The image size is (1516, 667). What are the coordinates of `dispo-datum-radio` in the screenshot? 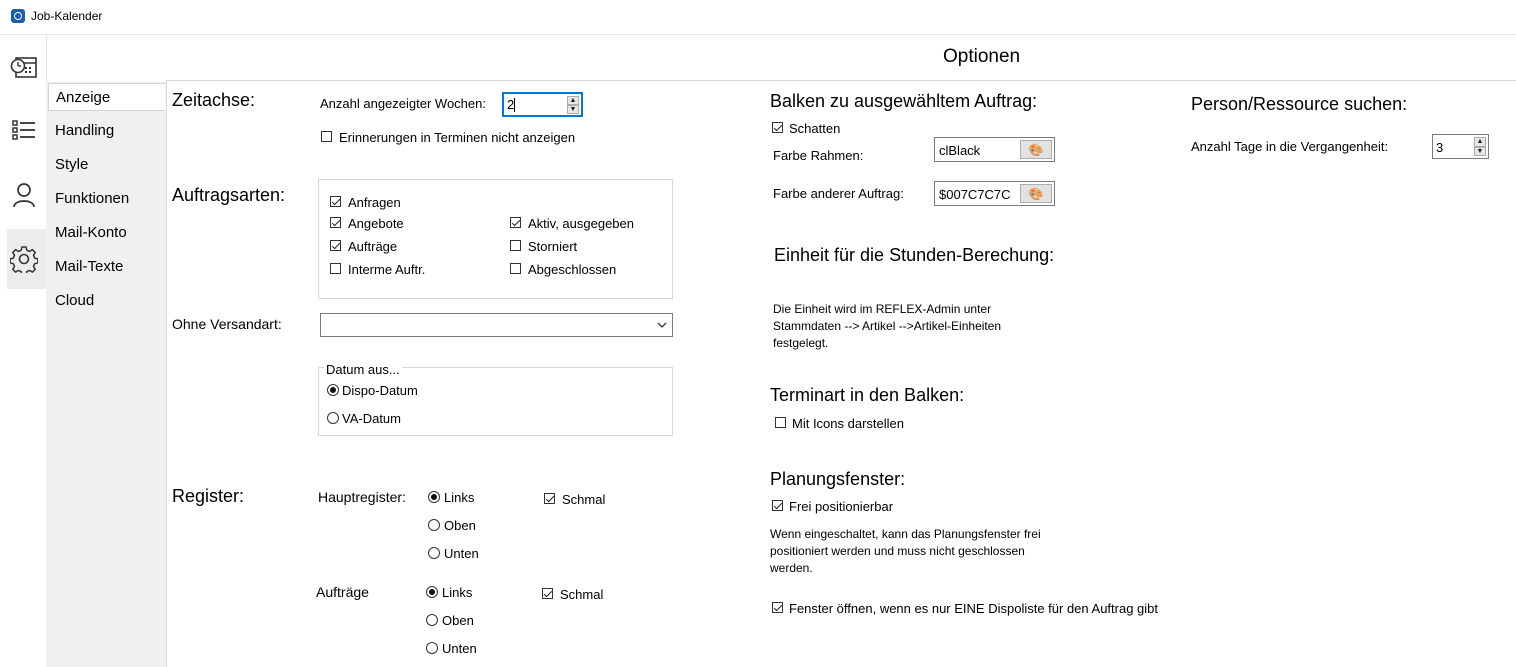 It's located at (333, 390).